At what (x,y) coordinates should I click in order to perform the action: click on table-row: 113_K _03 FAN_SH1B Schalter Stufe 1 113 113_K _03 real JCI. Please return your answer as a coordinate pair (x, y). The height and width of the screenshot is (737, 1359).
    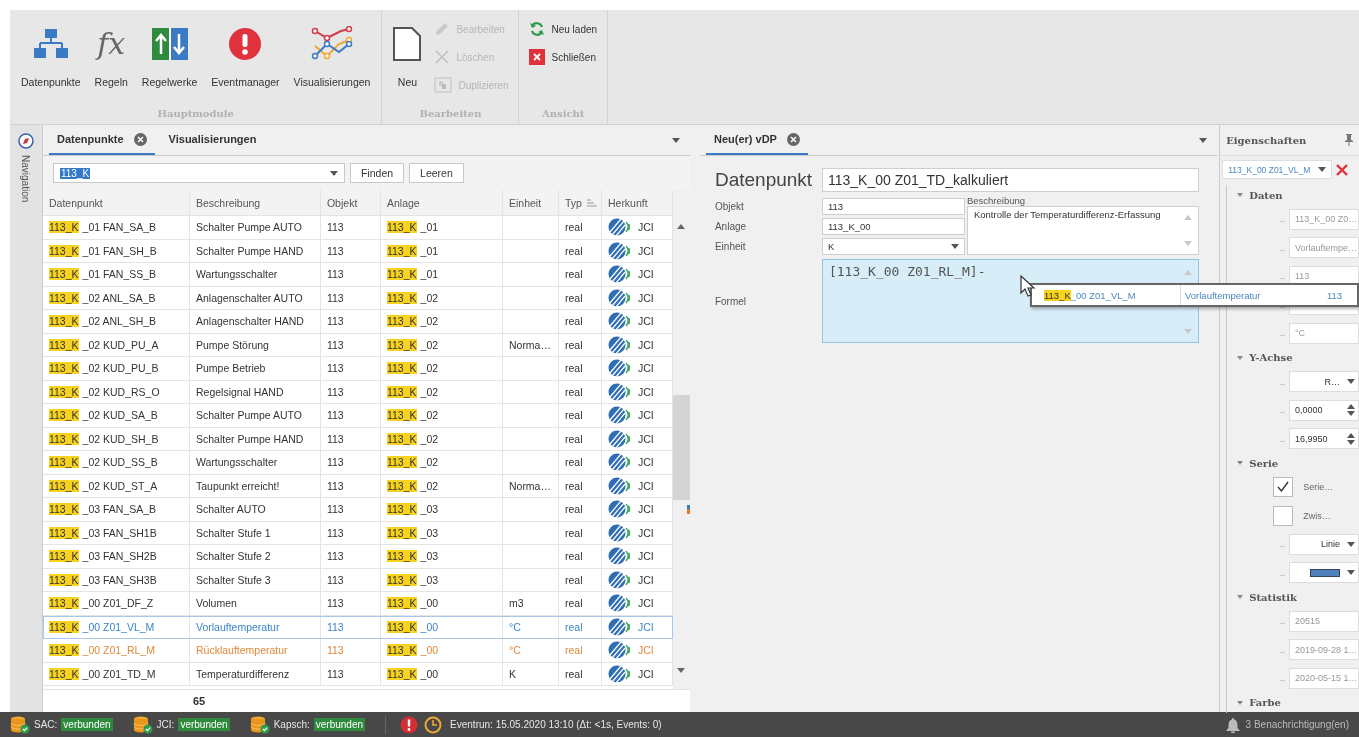
    Looking at the image, I should click on (357, 533).